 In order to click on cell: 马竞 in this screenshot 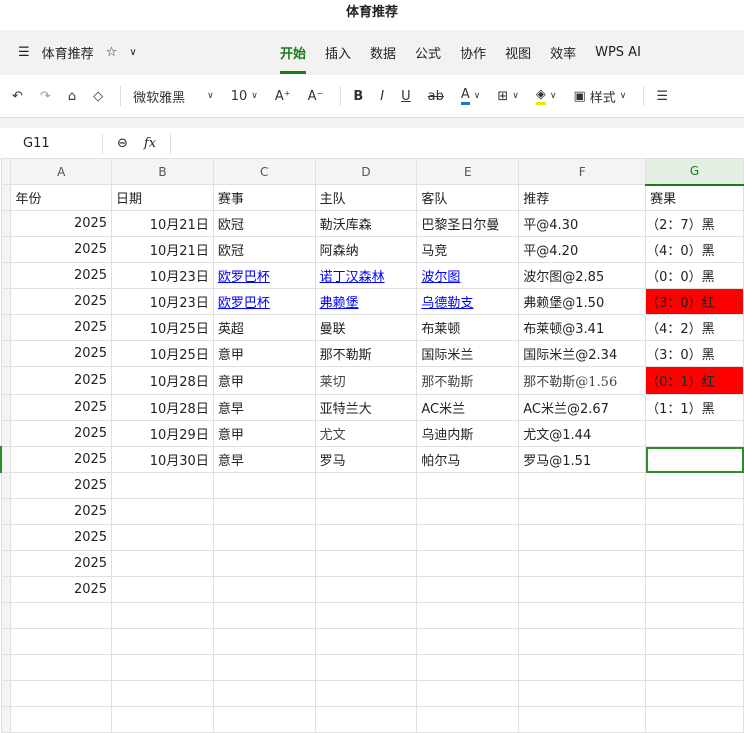, I will do `click(468, 249)`.